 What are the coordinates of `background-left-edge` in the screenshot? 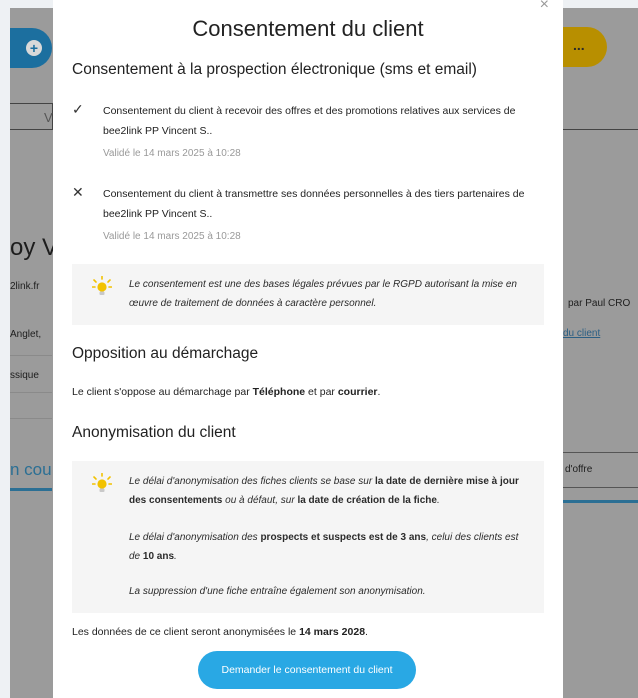 It's located at (5, 349).